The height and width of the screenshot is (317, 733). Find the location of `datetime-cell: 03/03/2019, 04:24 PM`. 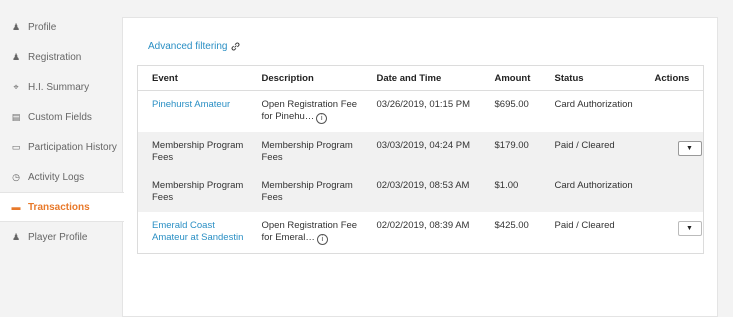

datetime-cell: 03/03/2019, 04:24 PM is located at coordinates (421, 152).